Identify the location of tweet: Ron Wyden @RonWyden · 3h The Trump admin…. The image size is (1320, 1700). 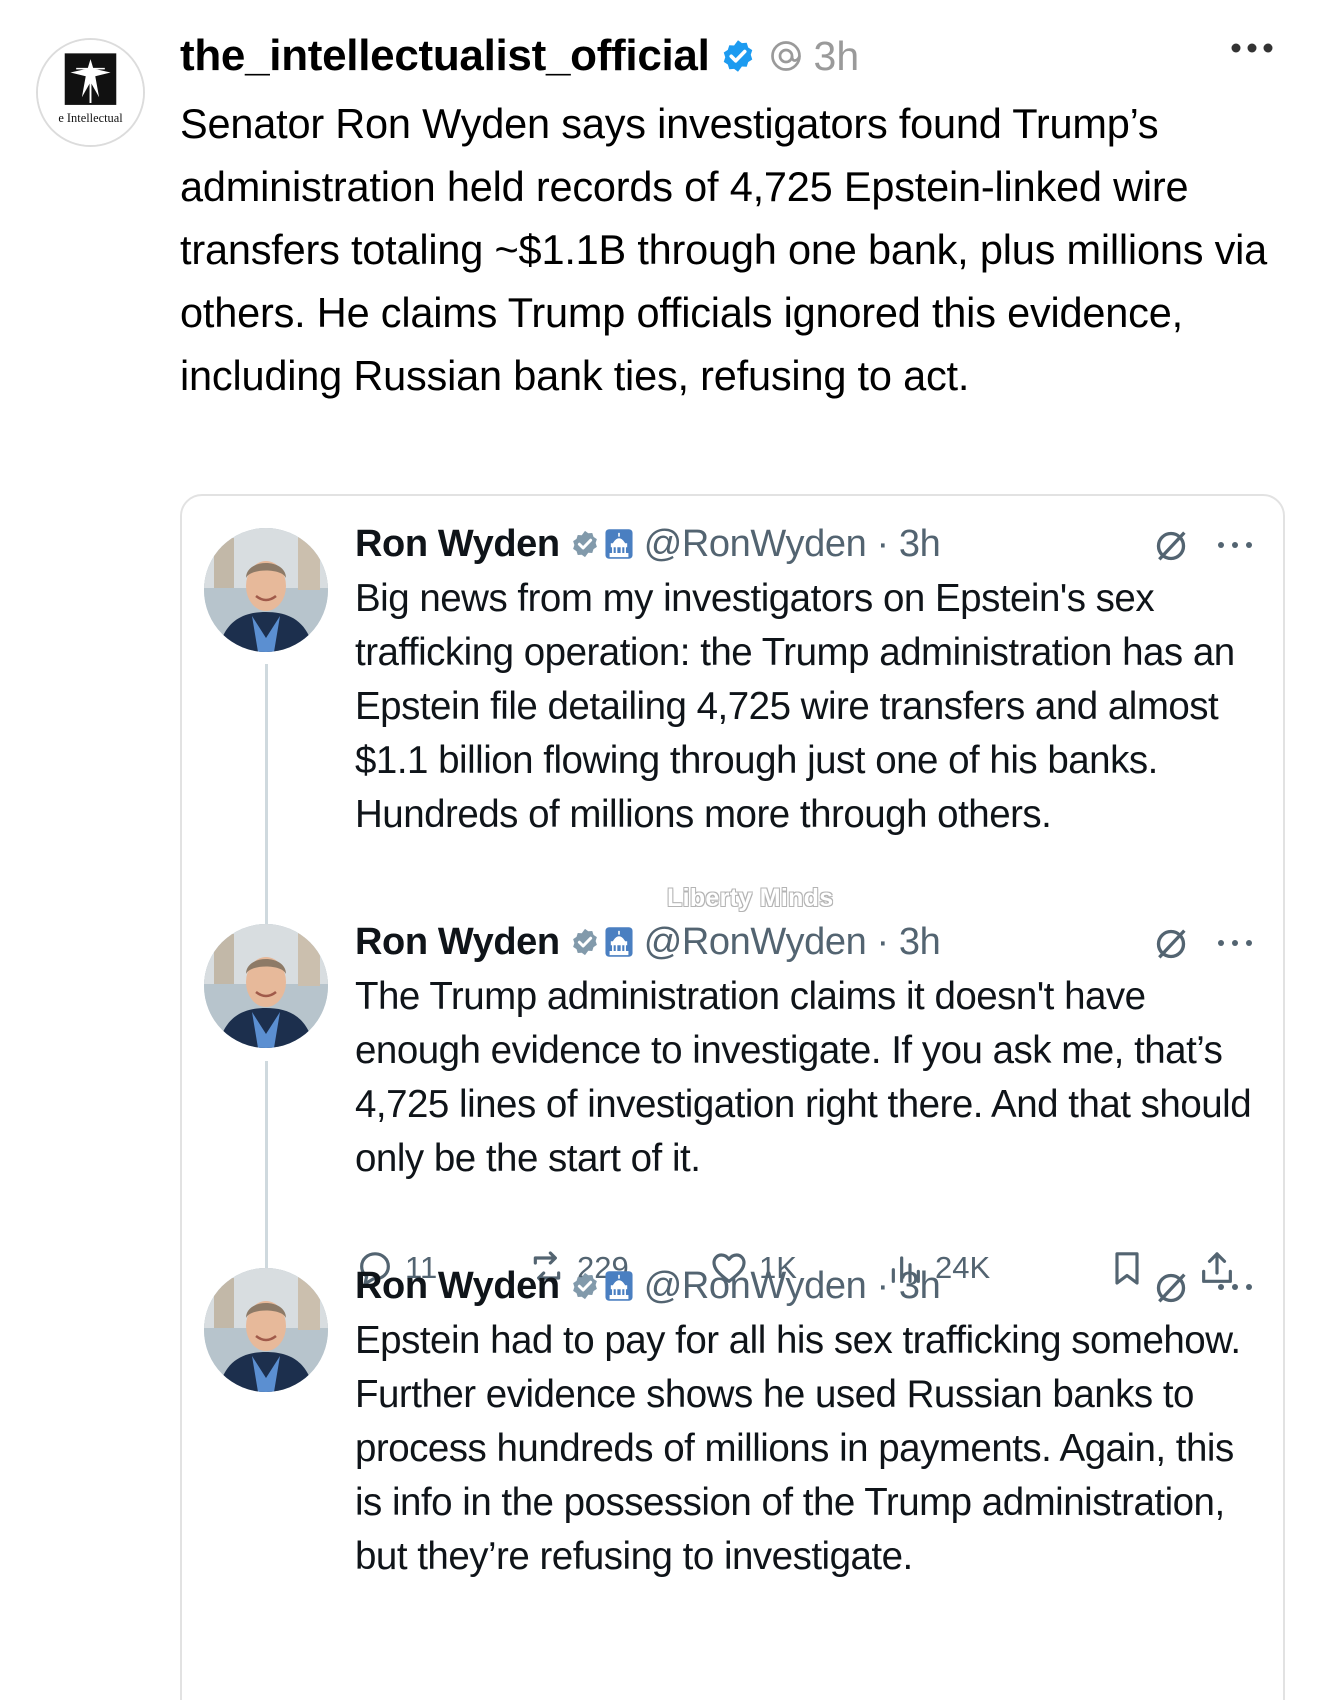
(810, 1050).